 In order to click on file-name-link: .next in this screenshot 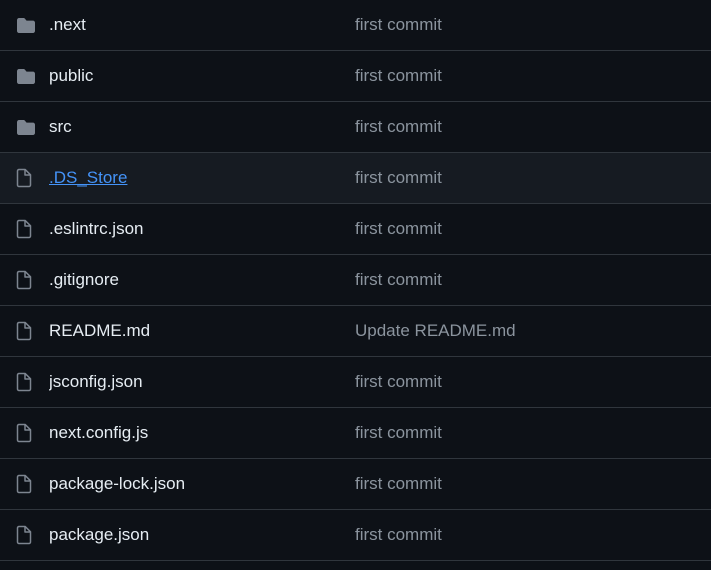, I will do `click(67, 24)`.